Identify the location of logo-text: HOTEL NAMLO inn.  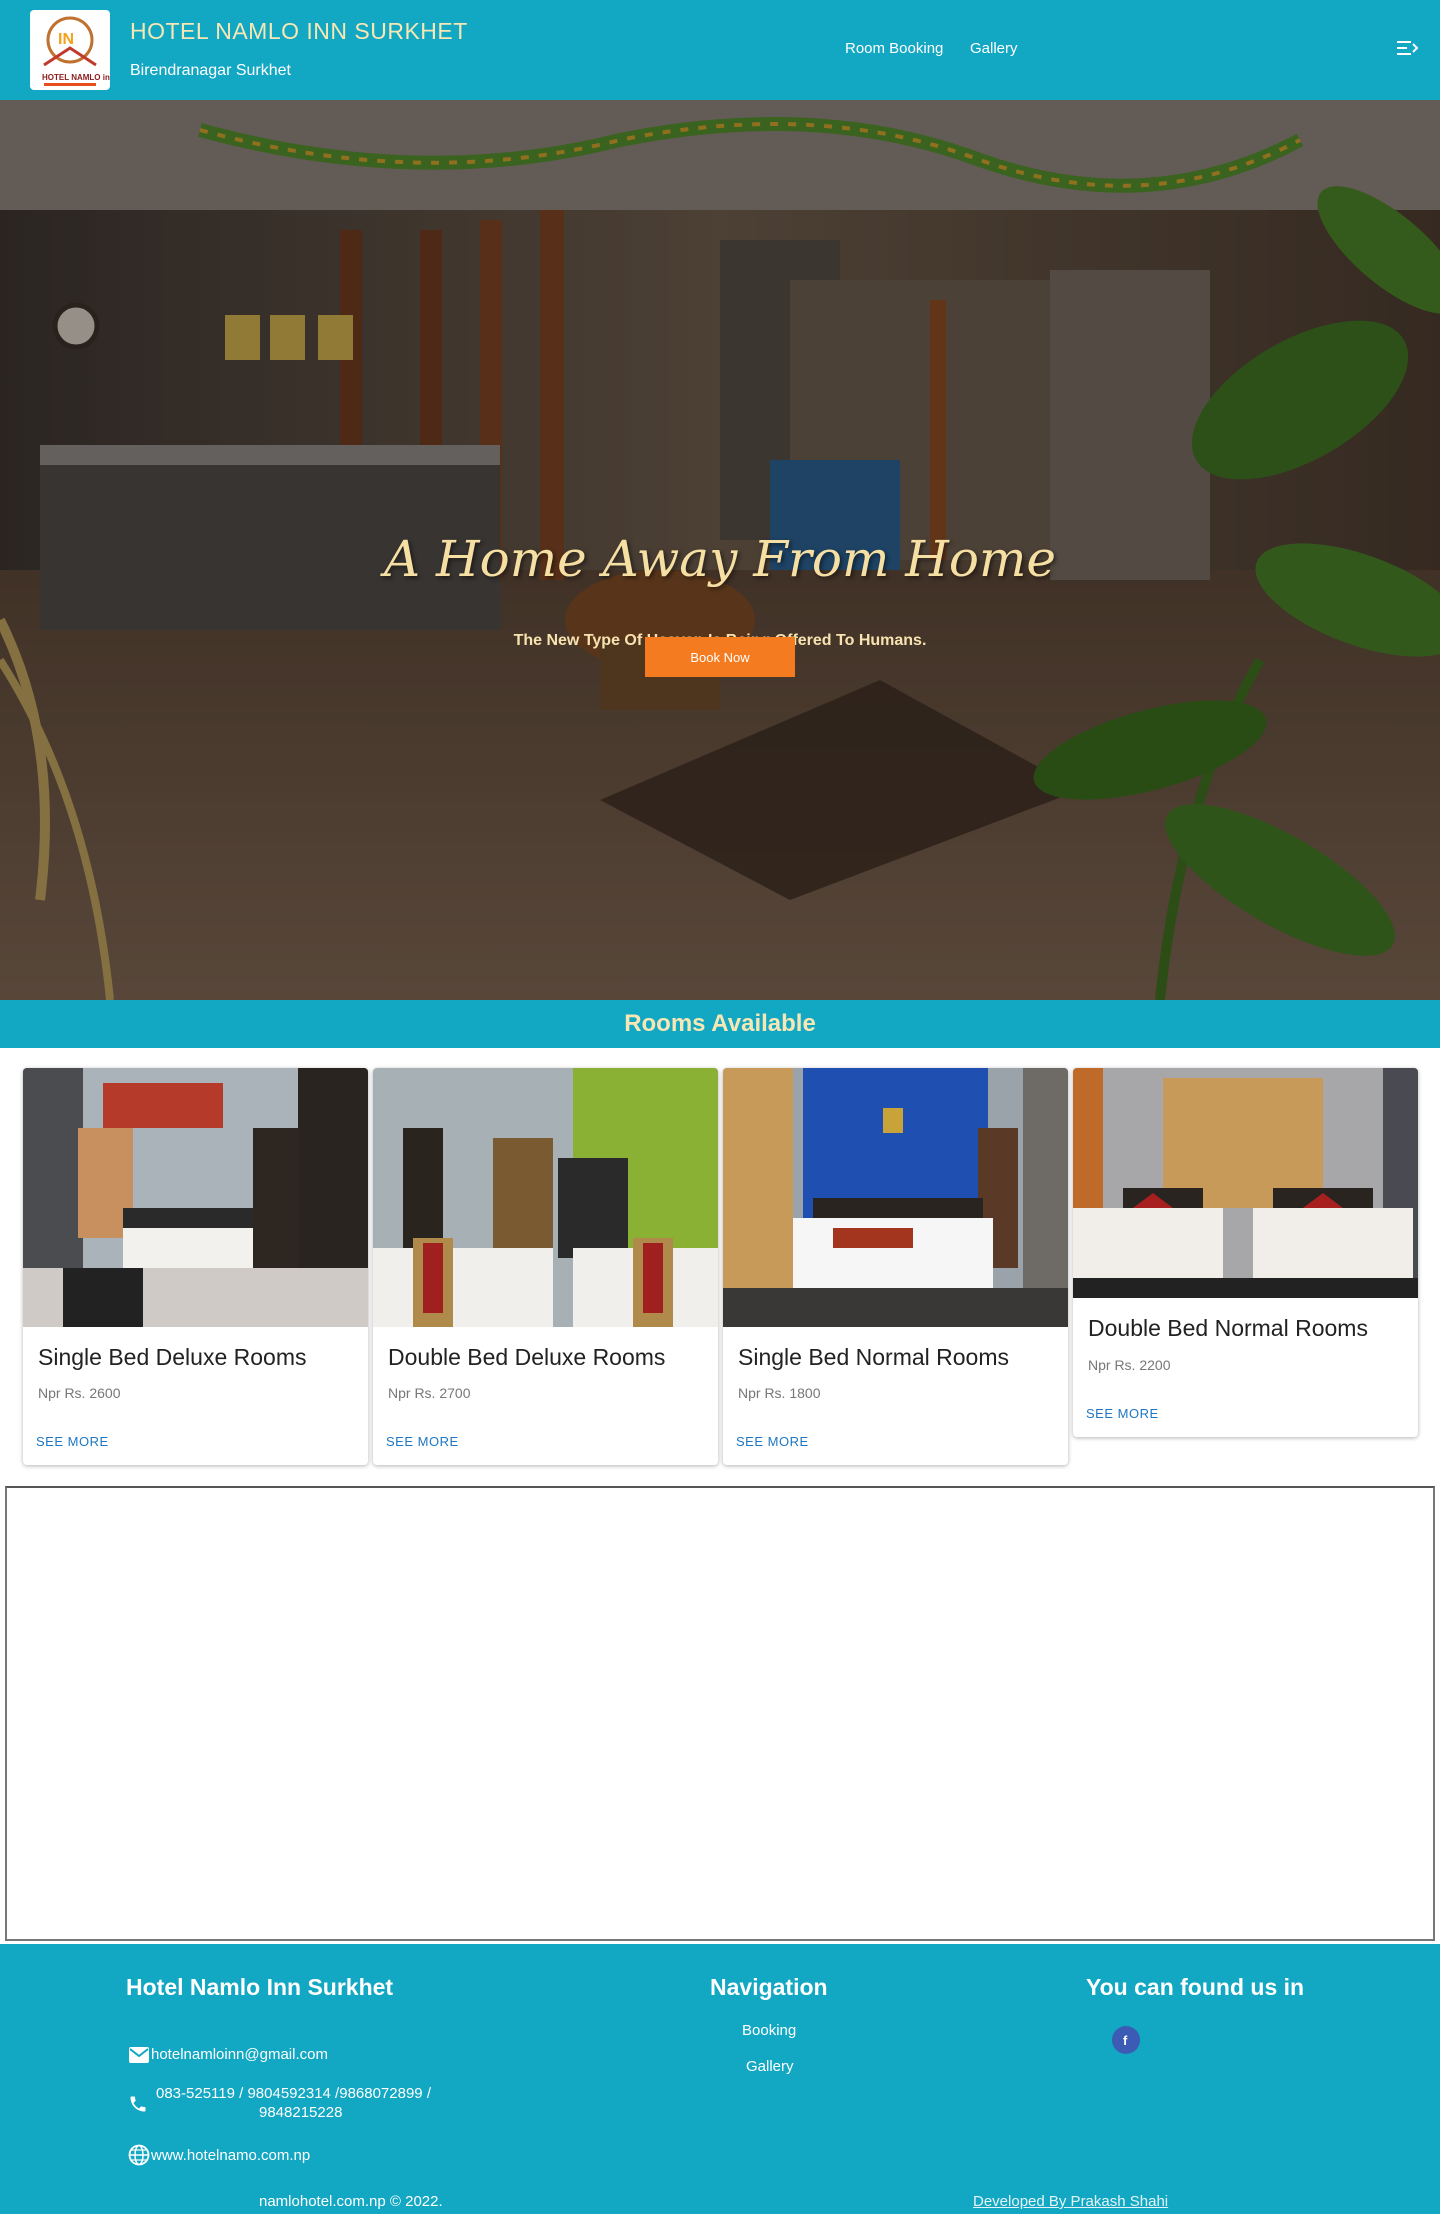
(76, 77).